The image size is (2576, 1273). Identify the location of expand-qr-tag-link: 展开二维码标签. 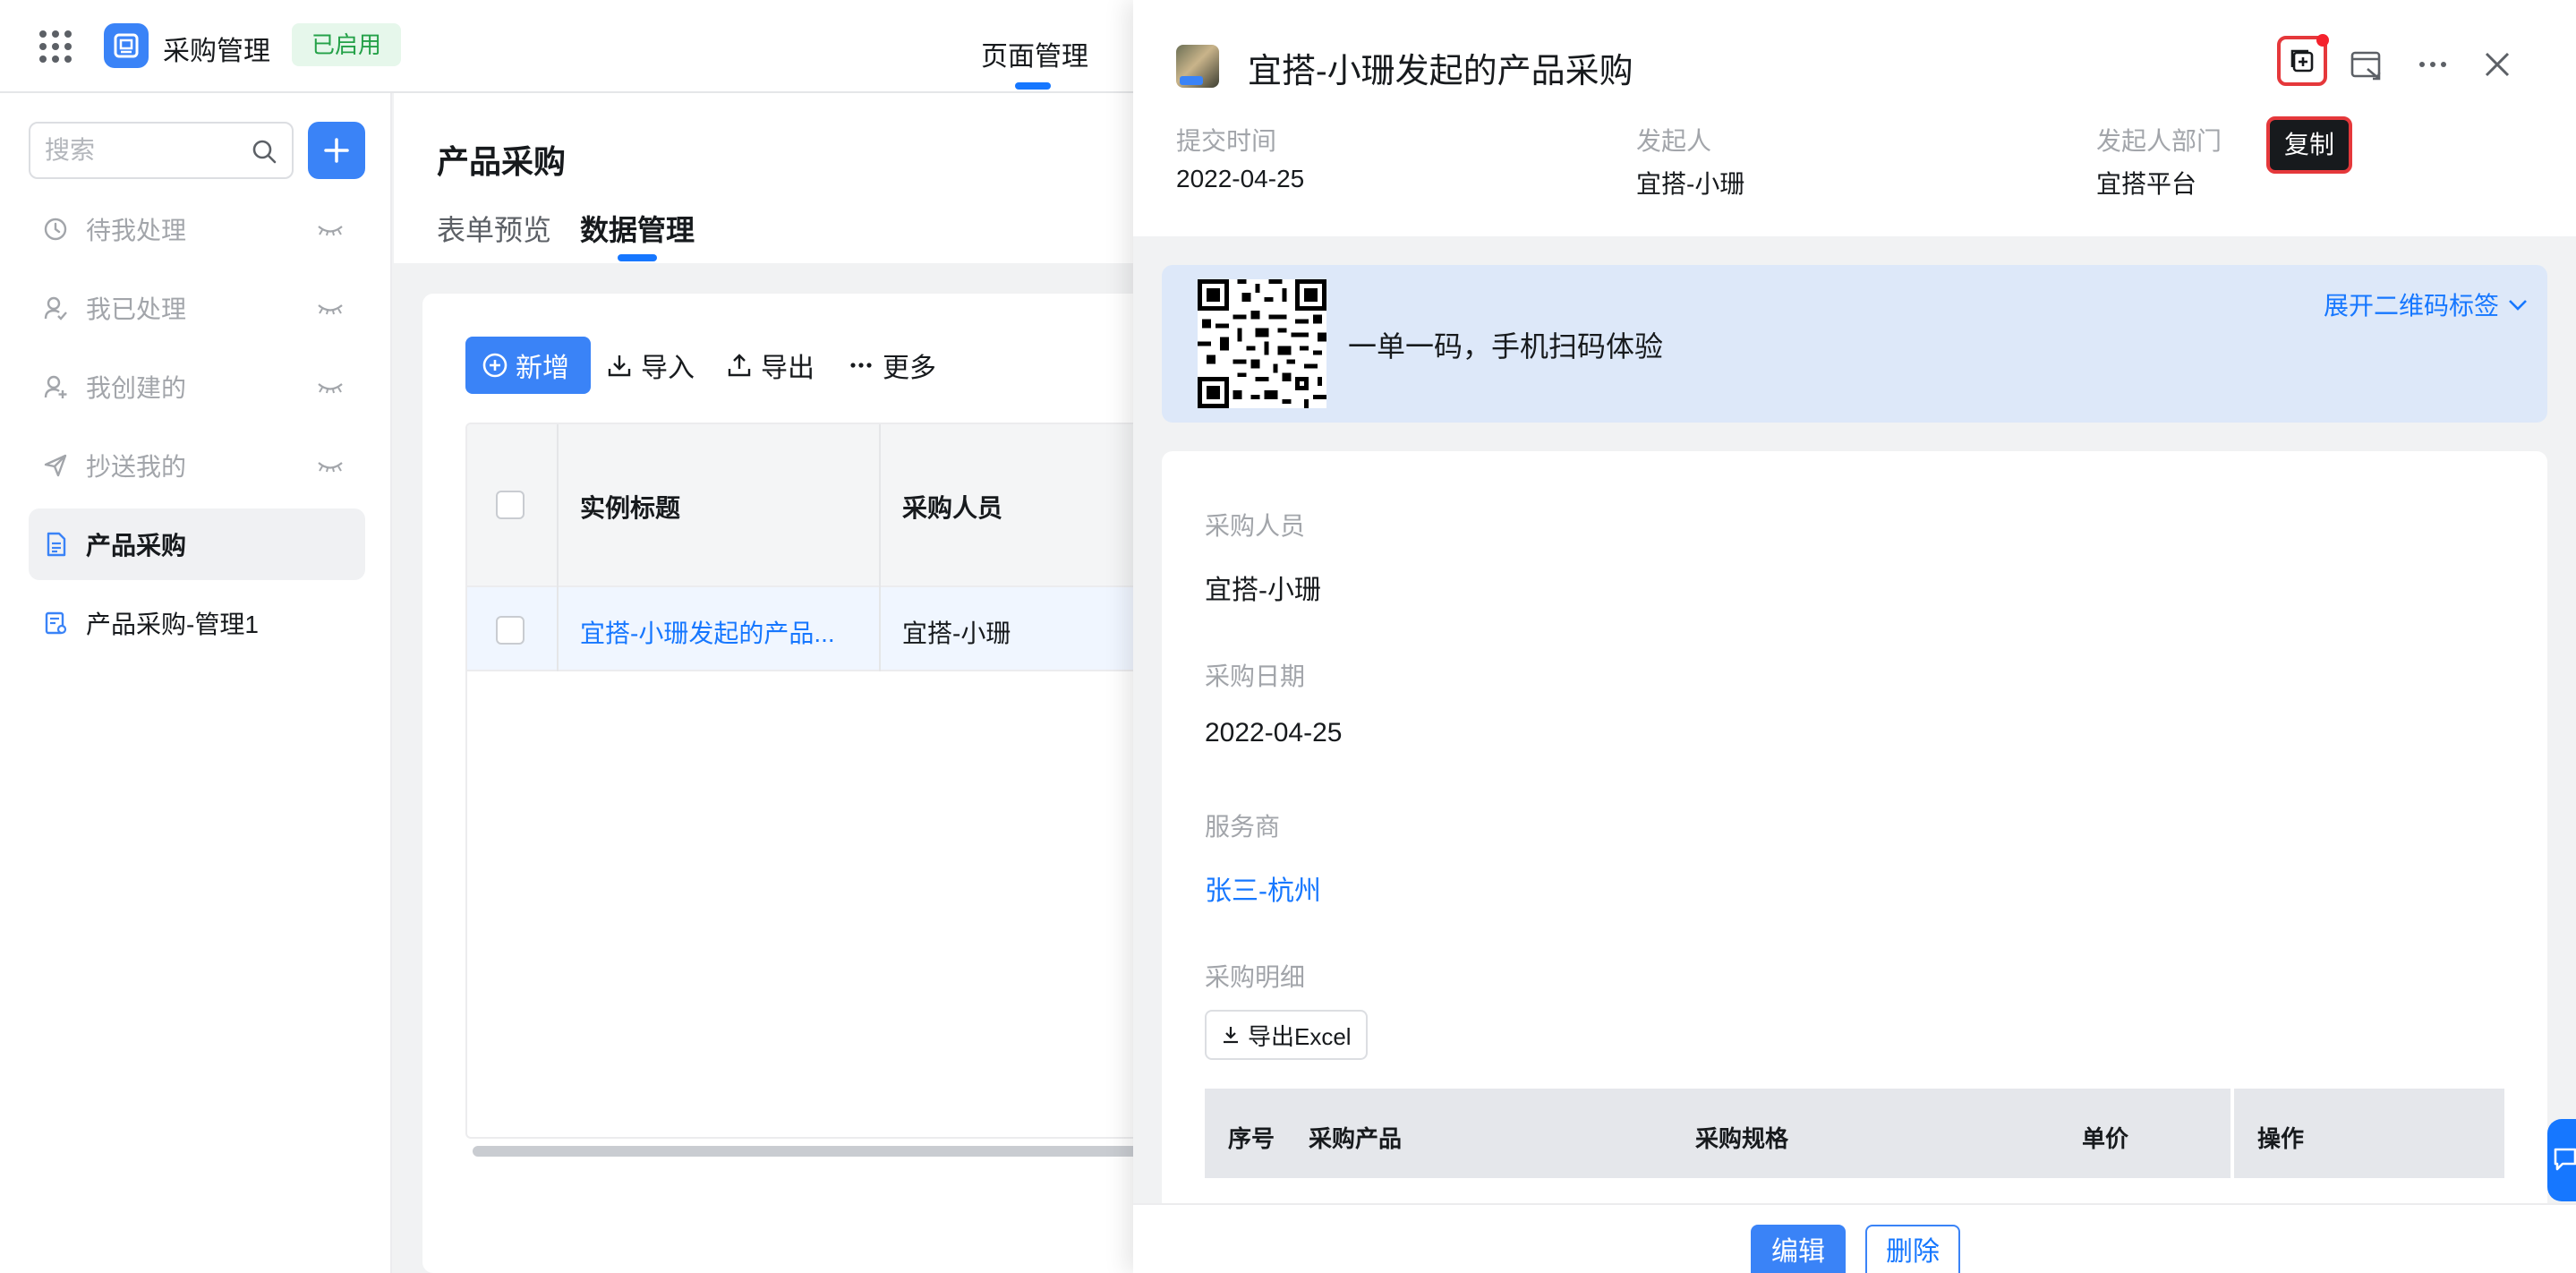
(2426, 304).